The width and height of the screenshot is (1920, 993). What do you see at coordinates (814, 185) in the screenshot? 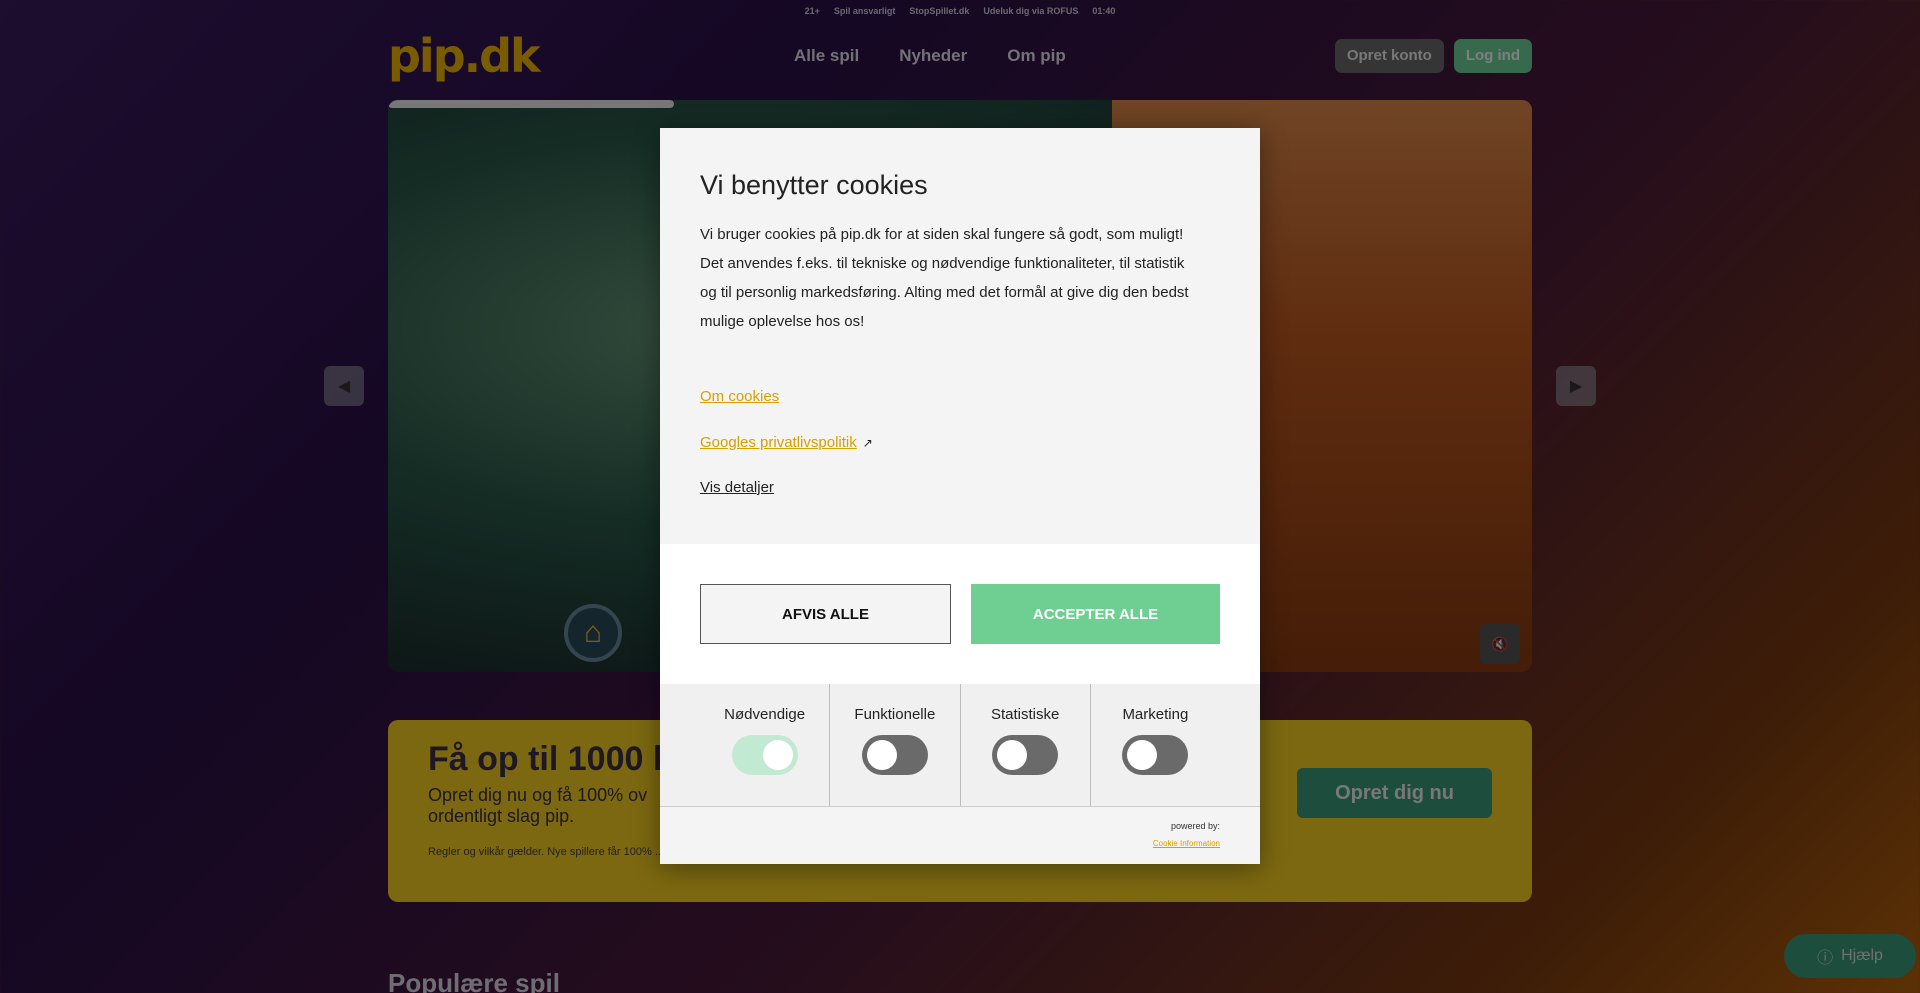
I see `cookie-title: Vi benytter cookies` at bounding box center [814, 185].